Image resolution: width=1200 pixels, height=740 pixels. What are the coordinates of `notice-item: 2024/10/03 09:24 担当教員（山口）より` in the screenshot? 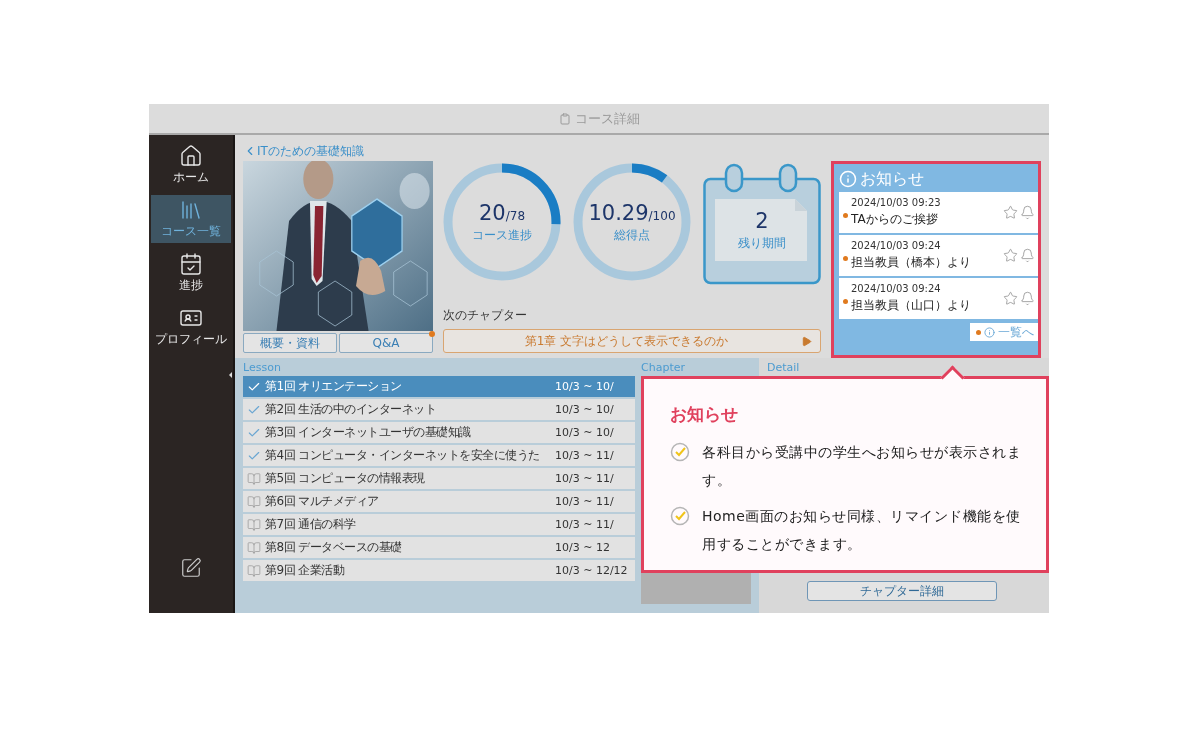 It's located at (938, 298).